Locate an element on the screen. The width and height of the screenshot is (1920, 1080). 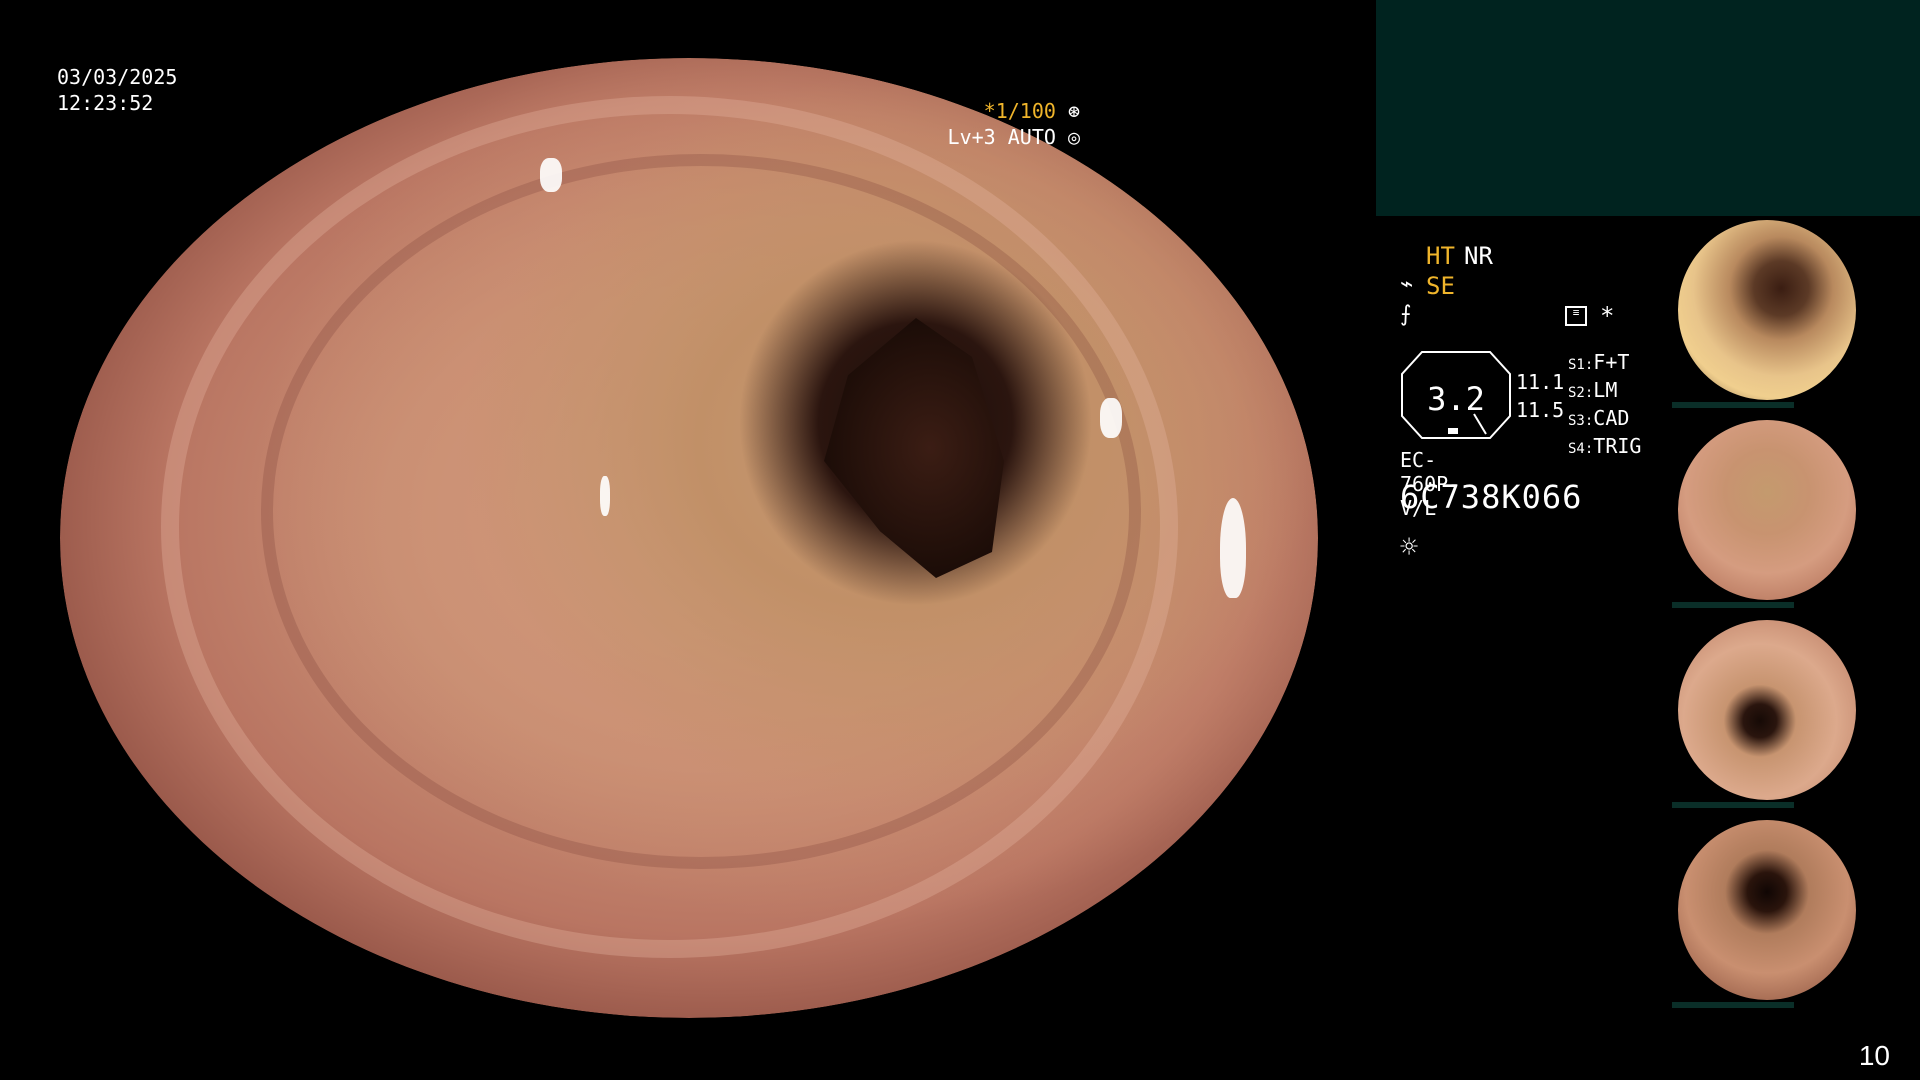
memory-icon: ≡ is located at coordinates (1576, 316).